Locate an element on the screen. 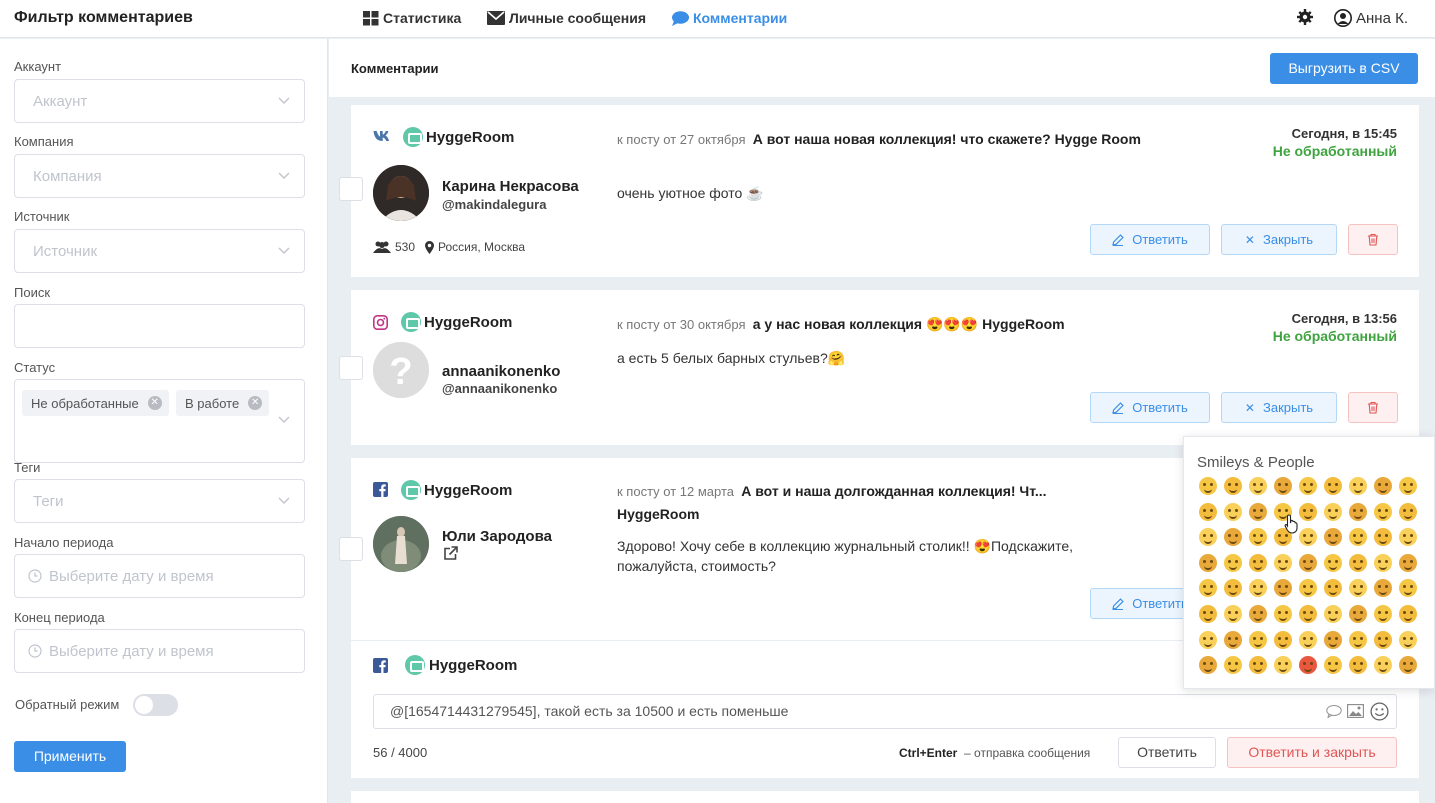 The width and height of the screenshot is (1435, 803). period-end-picker: Выберите дату и время is located at coordinates (159, 651).